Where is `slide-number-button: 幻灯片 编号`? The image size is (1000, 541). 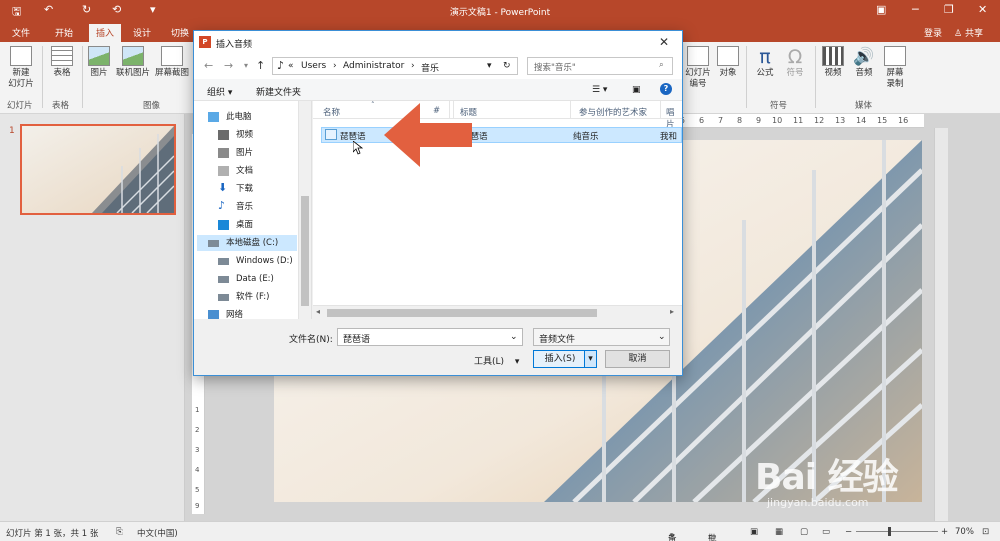
slide-number-button: 幻灯片 编号 is located at coordinates (698, 68).